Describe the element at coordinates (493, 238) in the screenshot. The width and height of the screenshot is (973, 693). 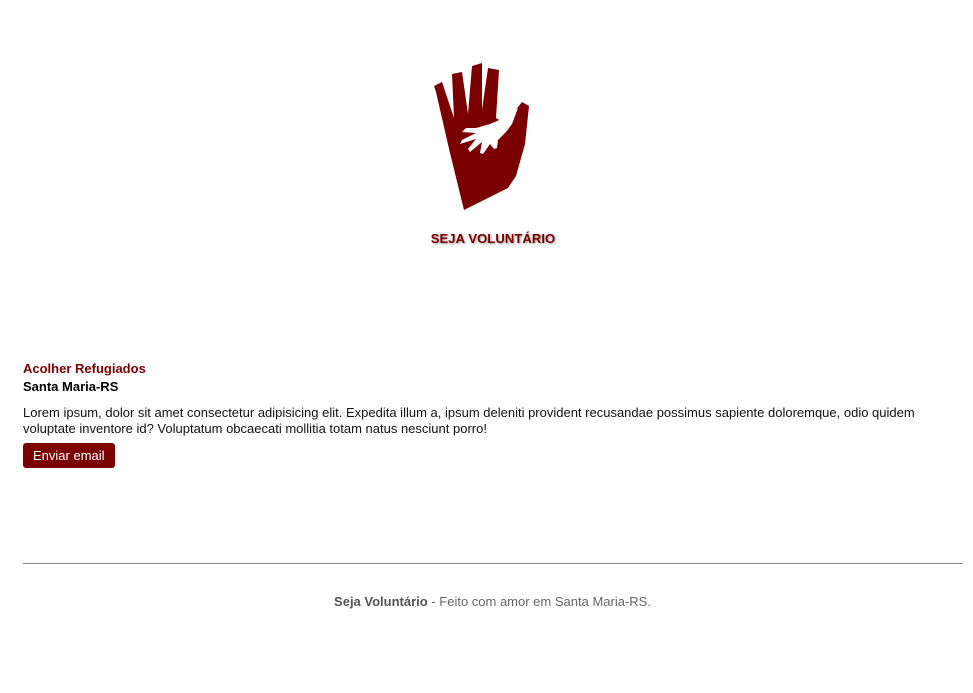
I see `site-title: SEJA VOLUNTÁRIO` at that location.